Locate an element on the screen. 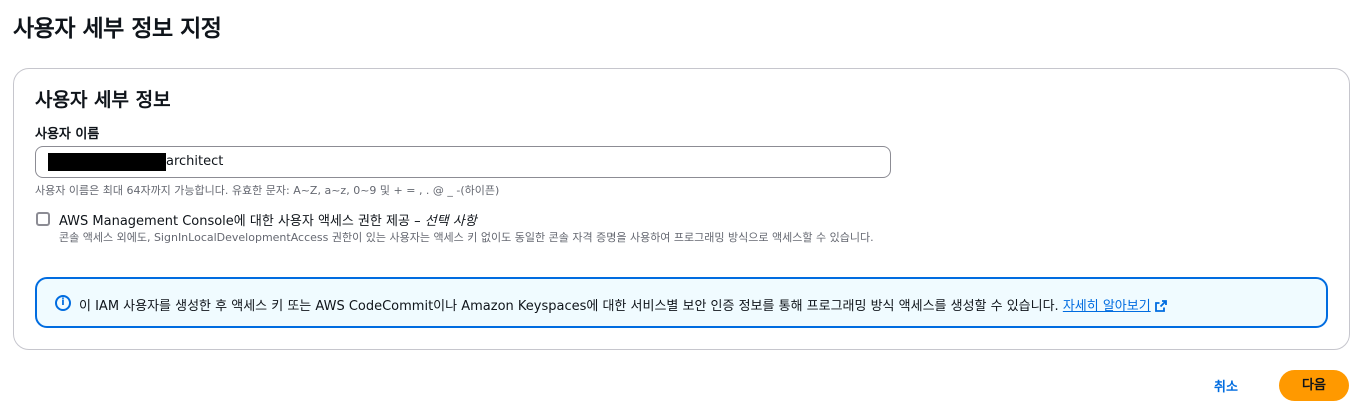  next-button: 다음 is located at coordinates (1314, 385).